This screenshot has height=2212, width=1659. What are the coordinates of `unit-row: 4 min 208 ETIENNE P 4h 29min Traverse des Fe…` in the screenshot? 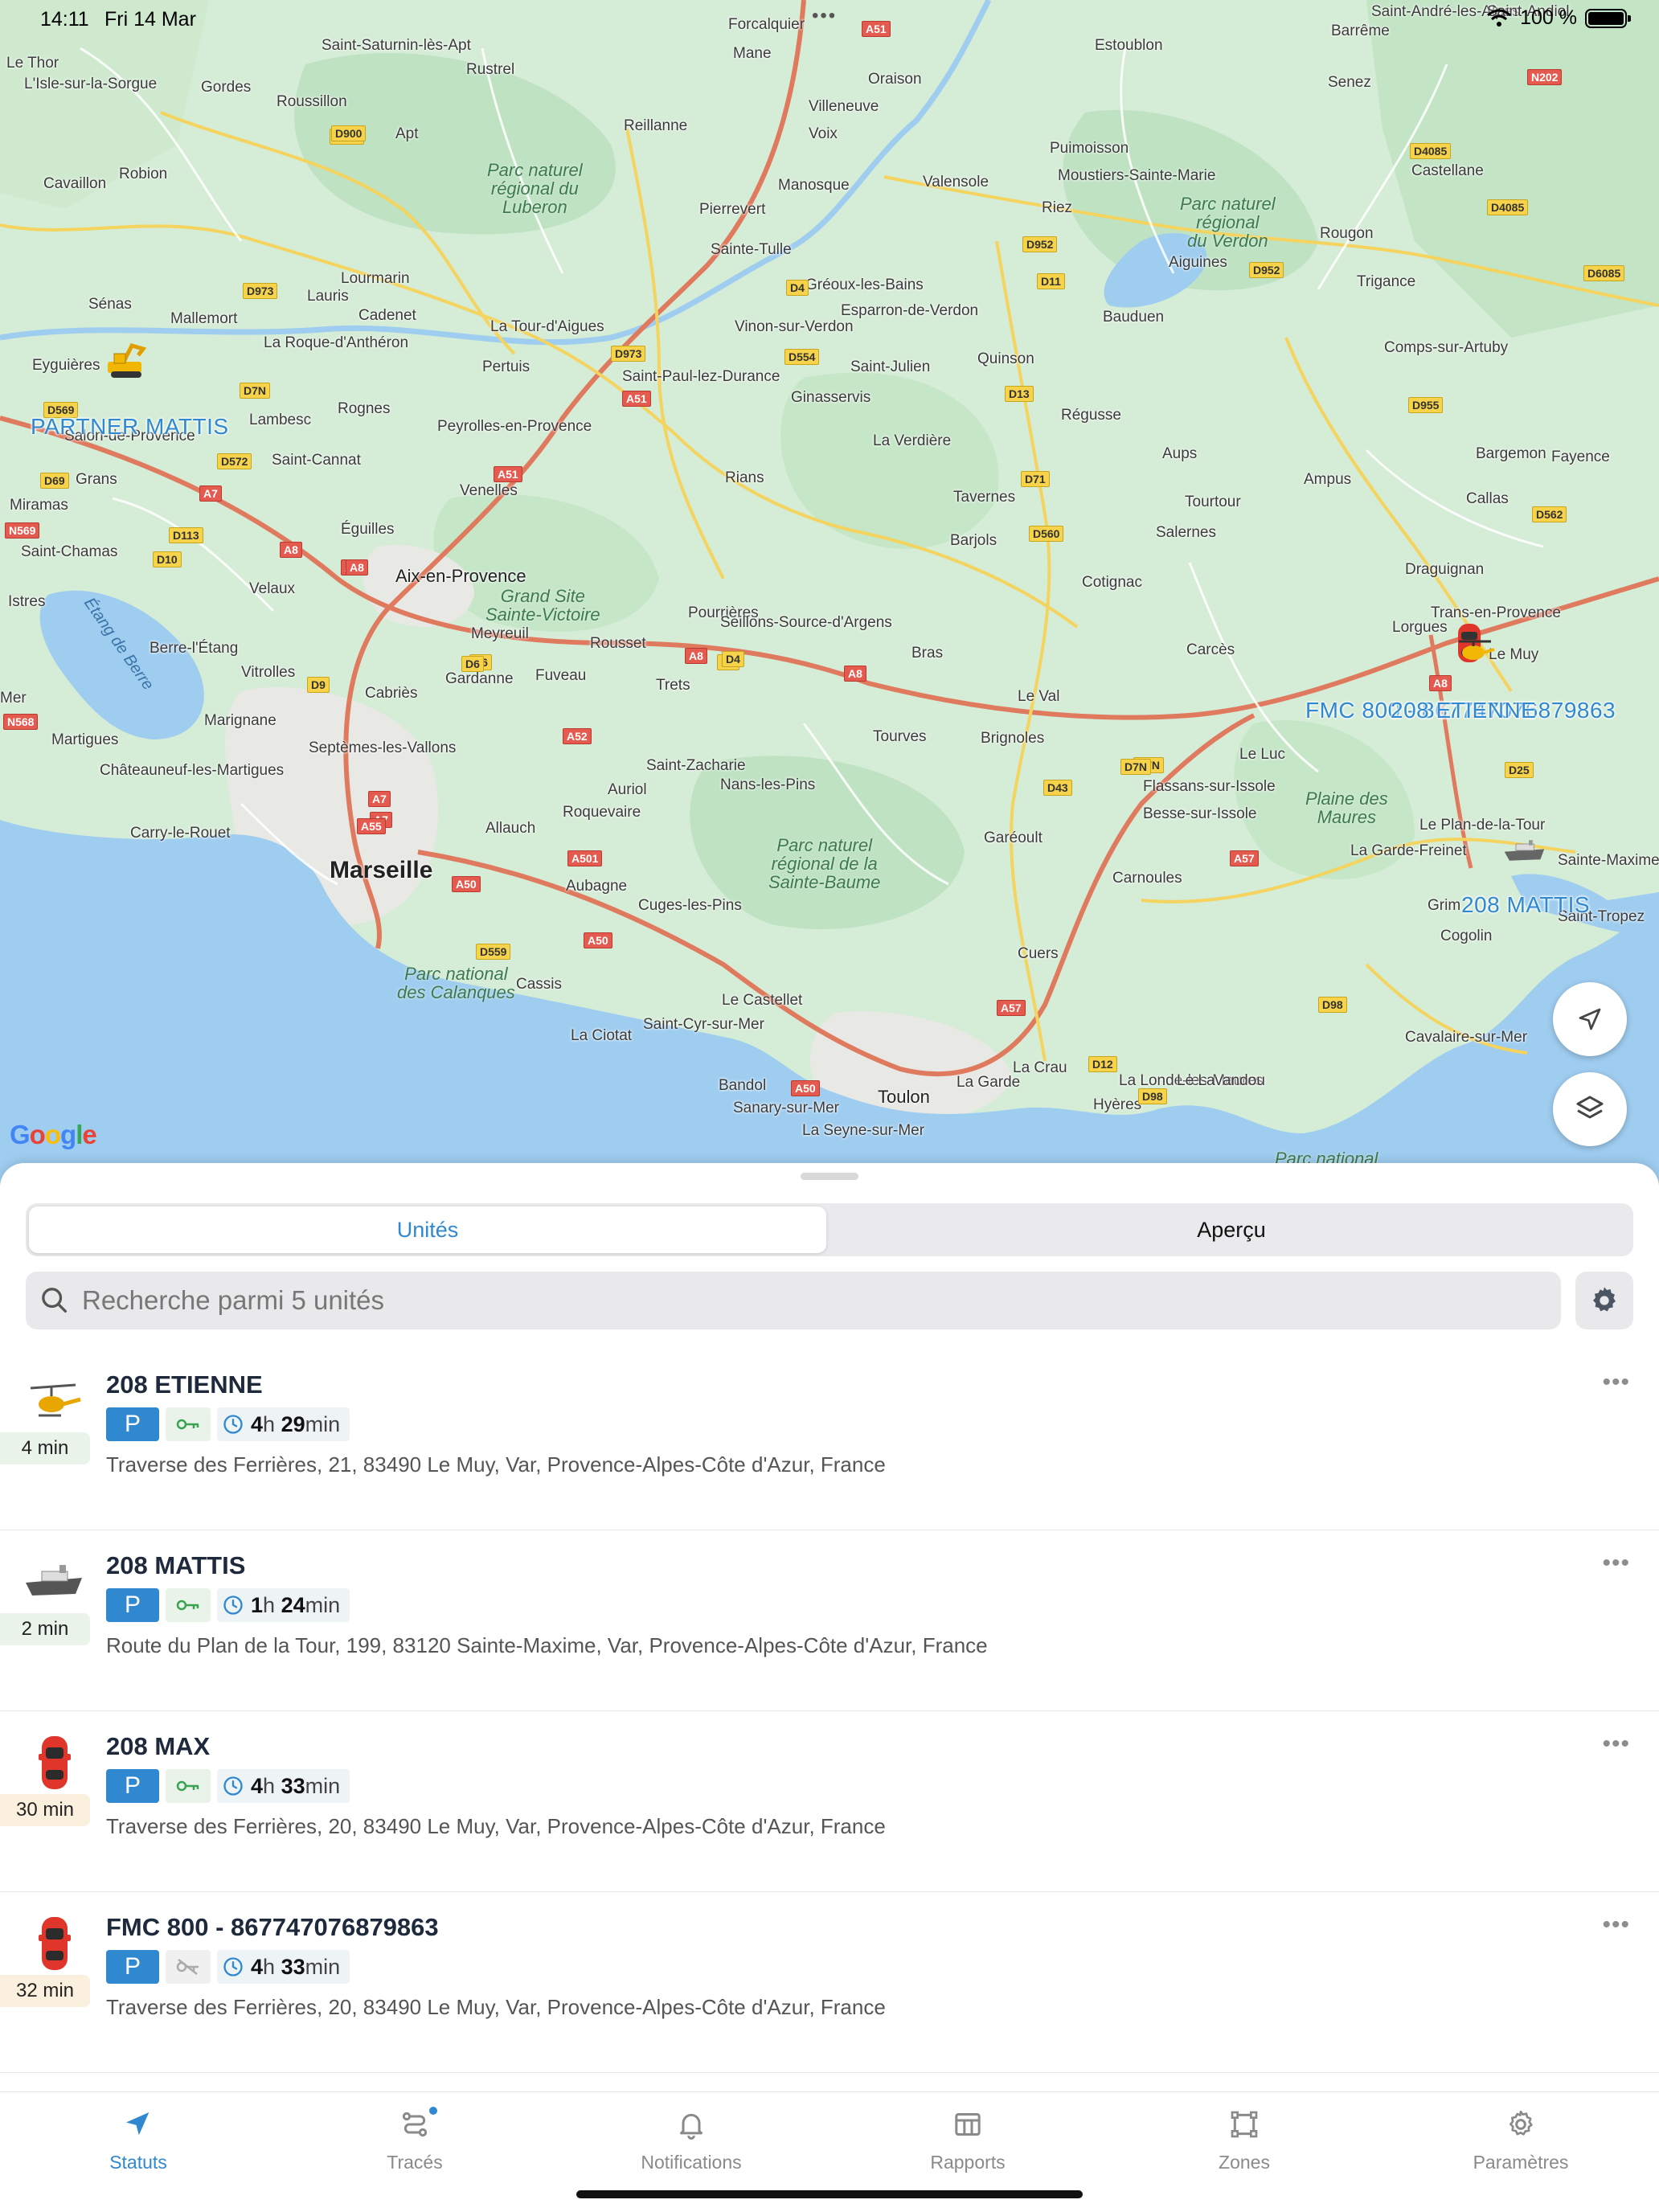 It's located at (829, 1440).